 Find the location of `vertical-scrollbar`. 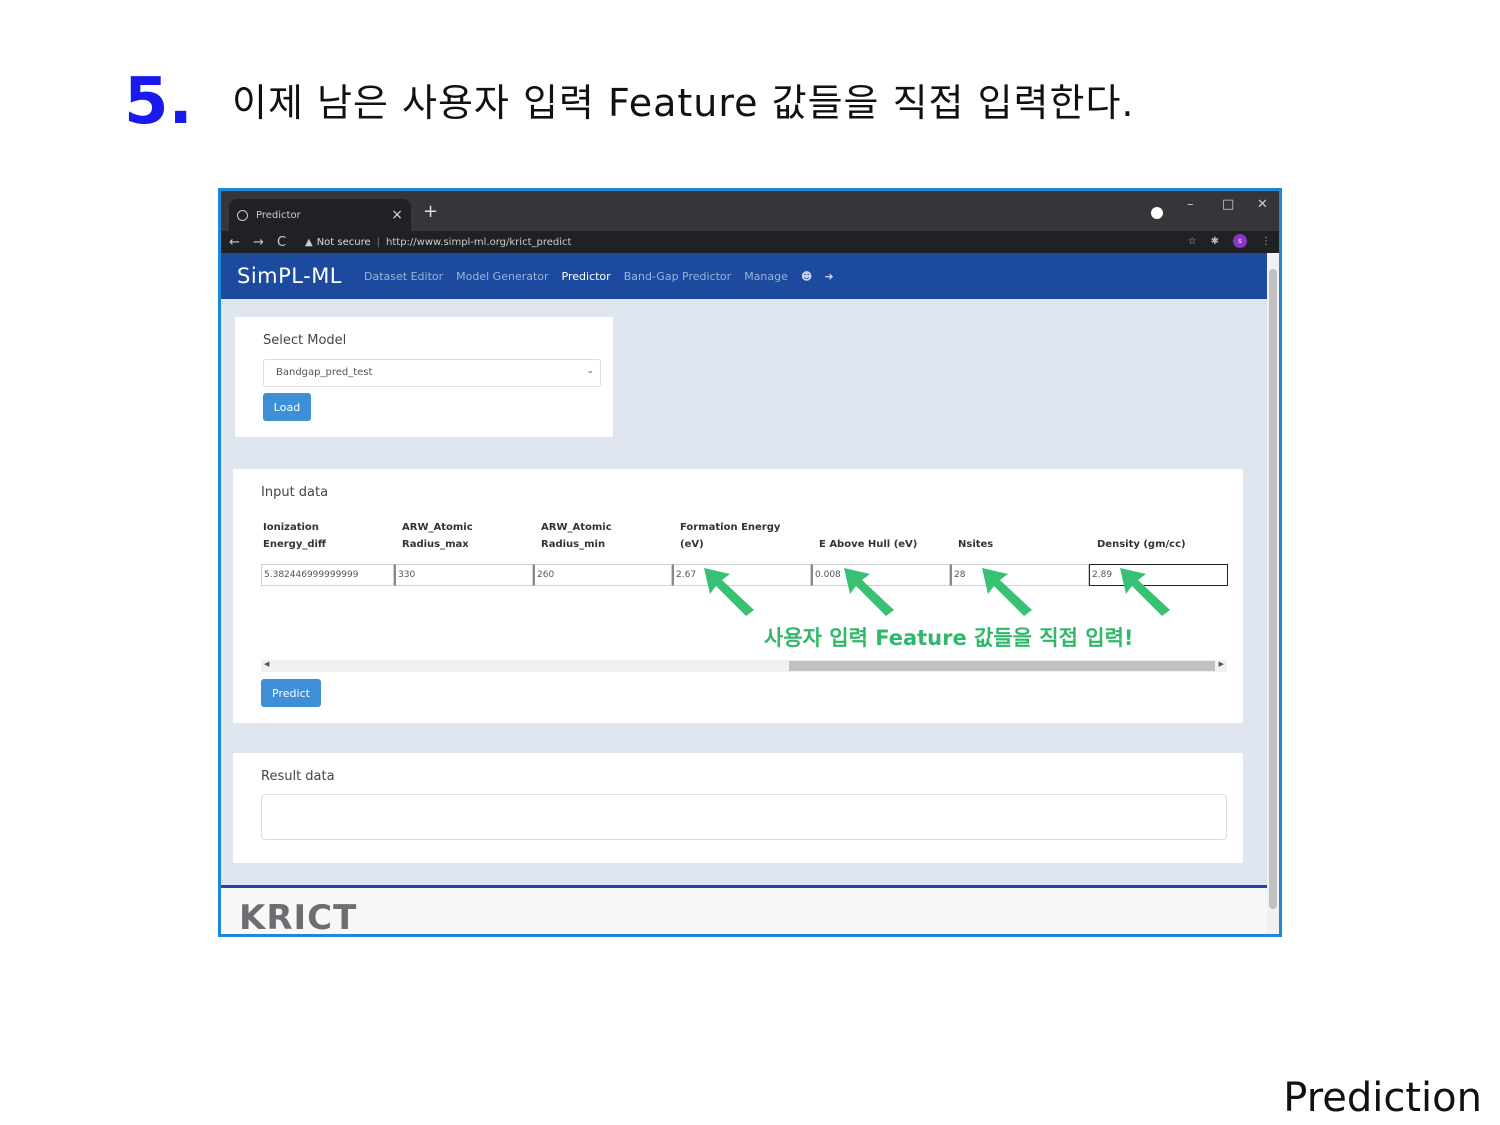

vertical-scrollbar is located at coordinates (1273, 593).